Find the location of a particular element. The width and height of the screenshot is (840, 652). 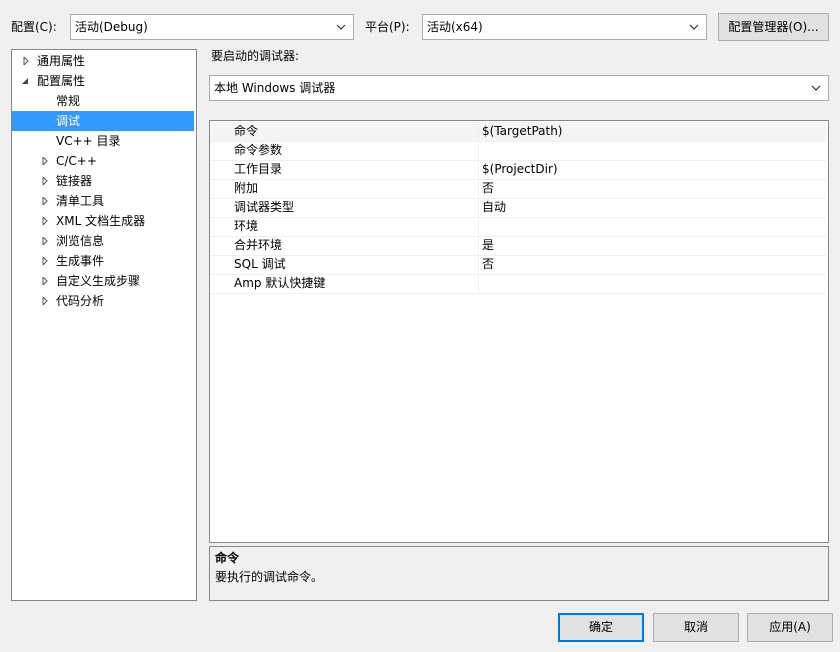

debugger-combo-value: 本地 Windows 调试器 is located at coordinates (275, 88).